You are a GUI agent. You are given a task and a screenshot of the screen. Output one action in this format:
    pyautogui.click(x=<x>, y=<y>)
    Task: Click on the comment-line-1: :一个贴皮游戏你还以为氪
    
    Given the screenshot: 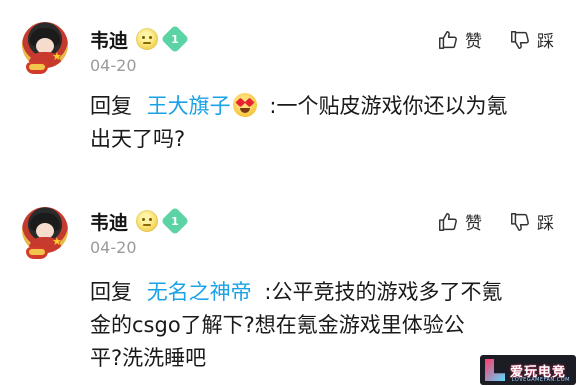 What is the action you would take?
    pyautogui.click(x=388, y=106)
    